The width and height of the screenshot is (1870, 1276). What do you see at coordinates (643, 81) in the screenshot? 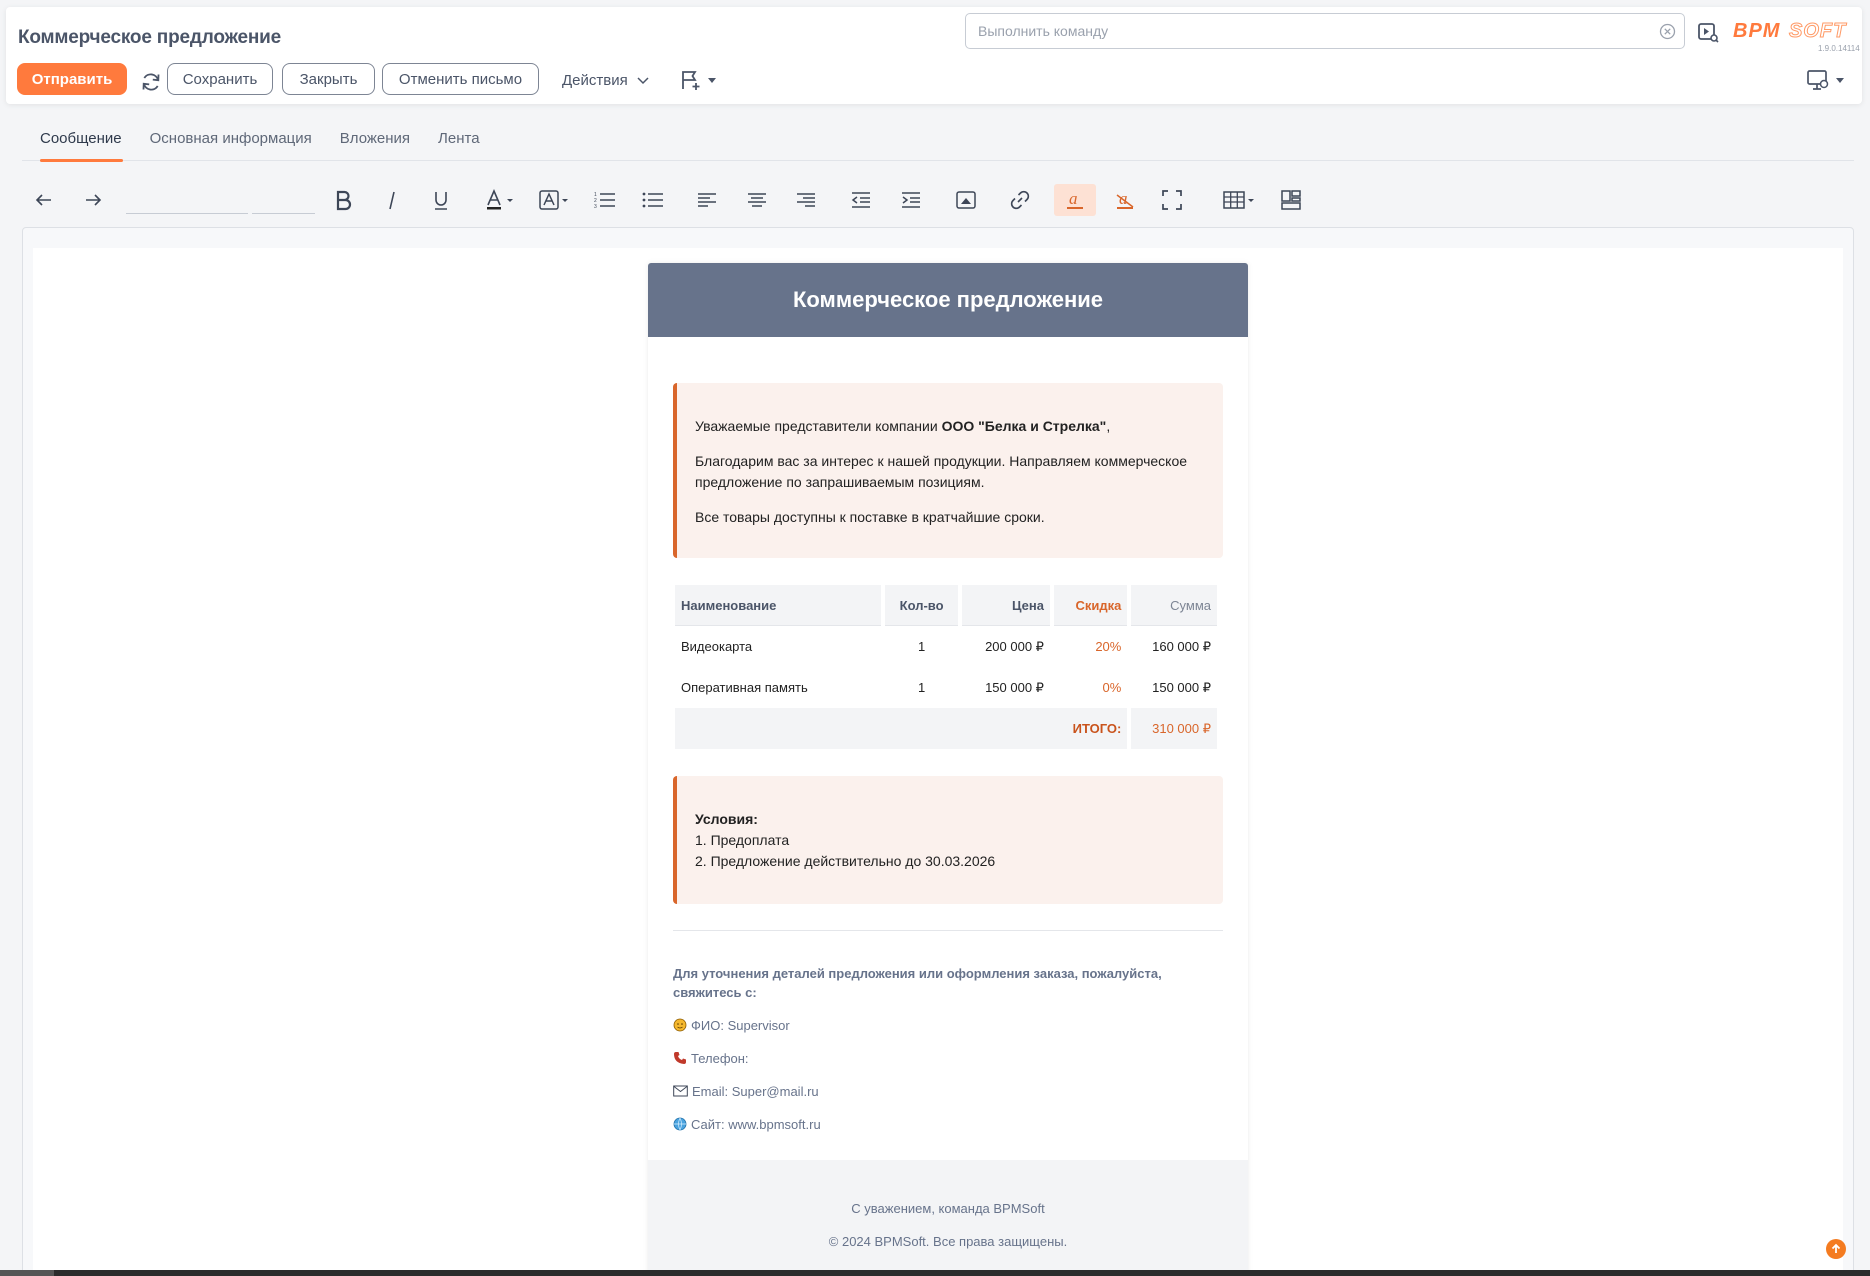
I see `chevron-down-icon` at bounding box center [643, 81].